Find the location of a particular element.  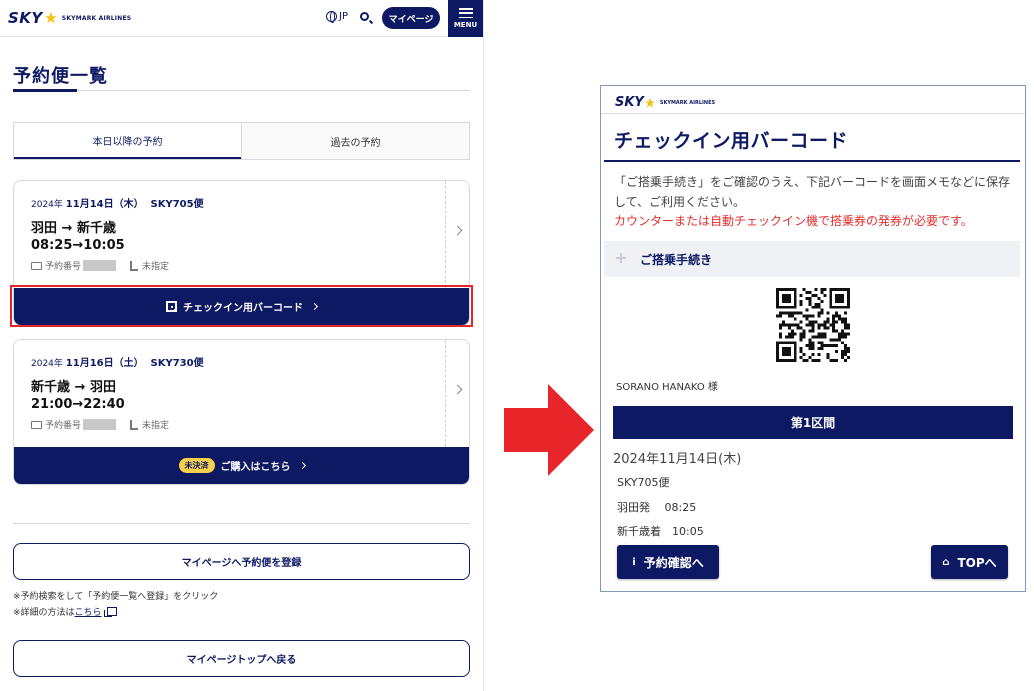

flight-times: 08:25→10:05 is located at coordinates (78, 245).